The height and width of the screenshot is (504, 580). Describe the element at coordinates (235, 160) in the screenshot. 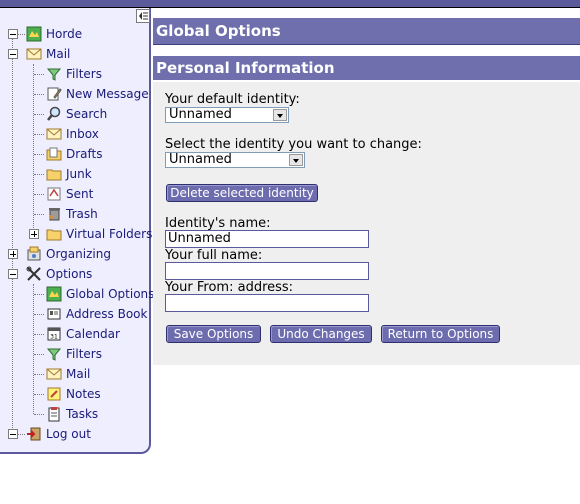

I see `change-identity-select: Unnamed` at that location.